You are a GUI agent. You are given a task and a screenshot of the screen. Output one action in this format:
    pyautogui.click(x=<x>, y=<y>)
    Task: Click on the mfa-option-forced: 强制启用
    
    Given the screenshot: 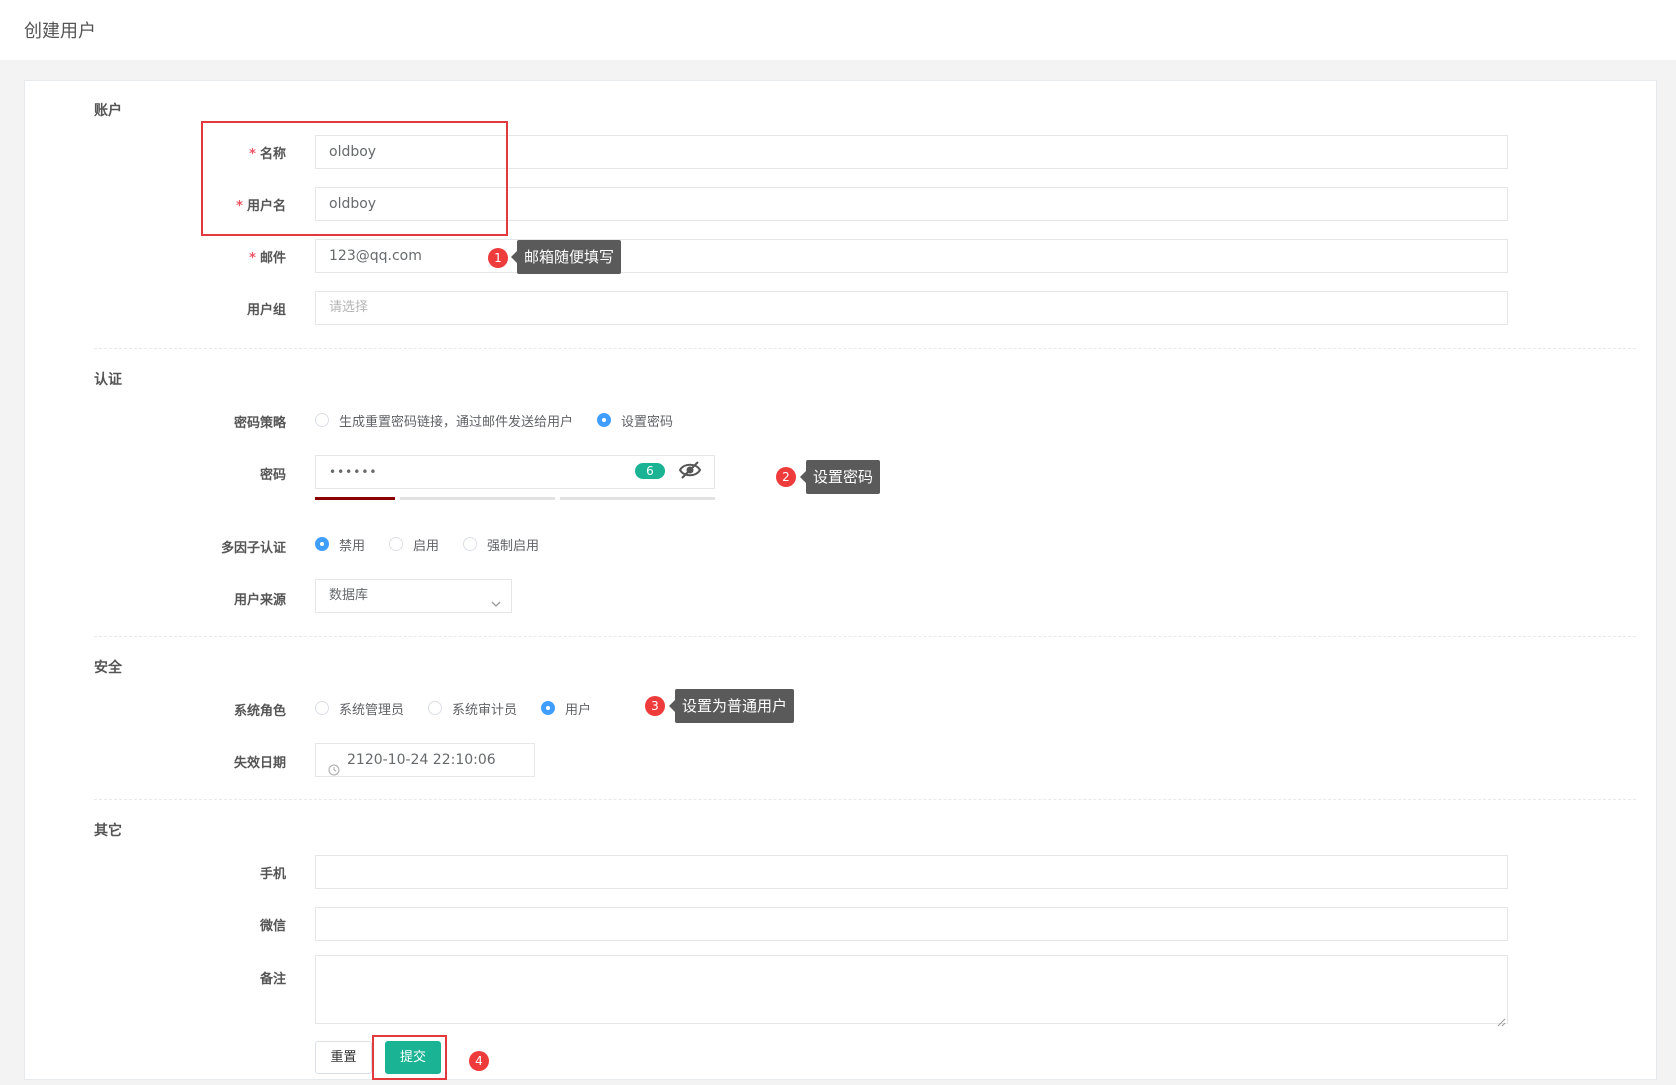 What is the action you would take?
    pyautogui.click(x=501, y=544)
    